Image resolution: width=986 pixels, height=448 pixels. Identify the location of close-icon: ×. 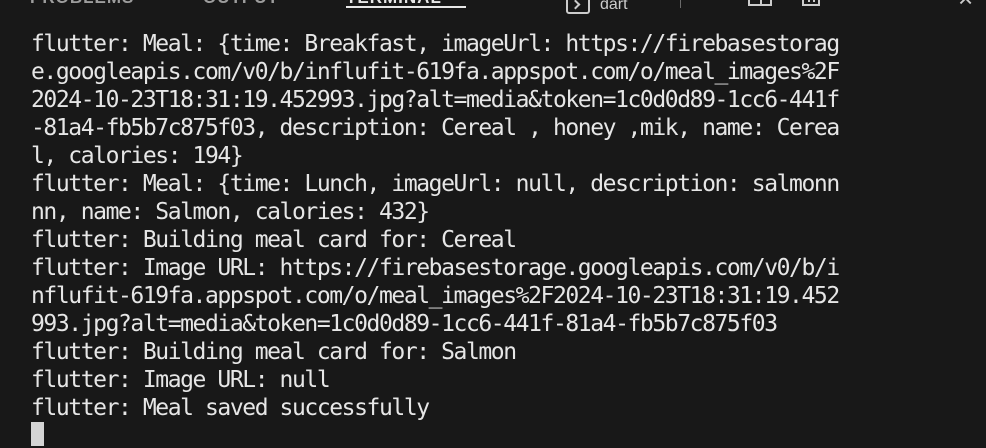
(965, 5).